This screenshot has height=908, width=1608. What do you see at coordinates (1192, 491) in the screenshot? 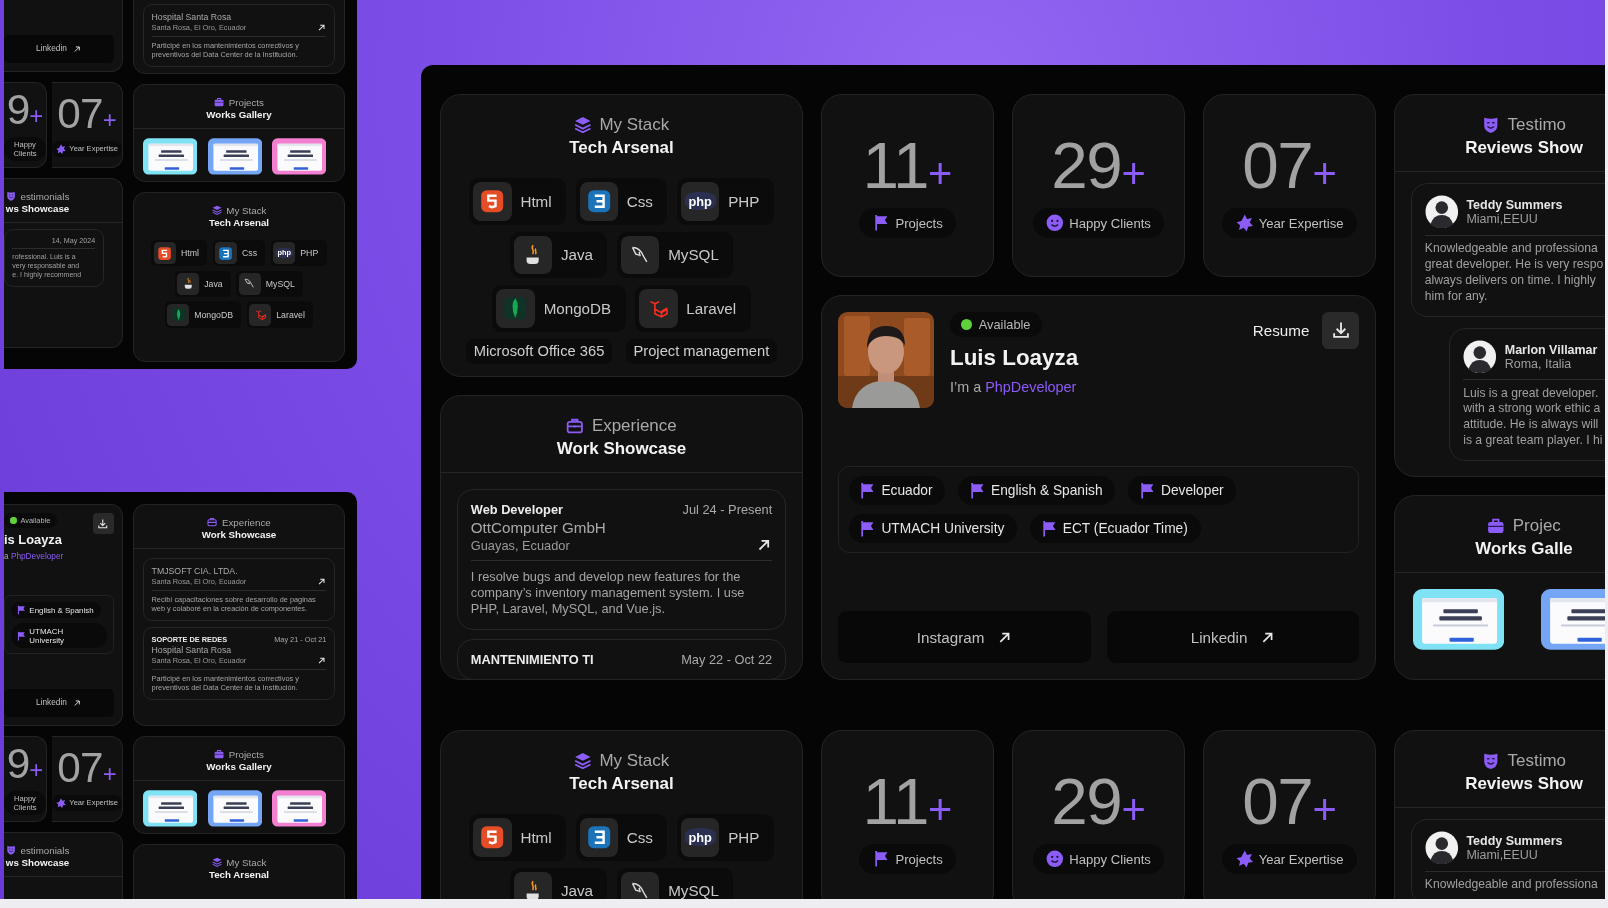
I see `tag-label: Developer` at bounding box center [1192, 491].